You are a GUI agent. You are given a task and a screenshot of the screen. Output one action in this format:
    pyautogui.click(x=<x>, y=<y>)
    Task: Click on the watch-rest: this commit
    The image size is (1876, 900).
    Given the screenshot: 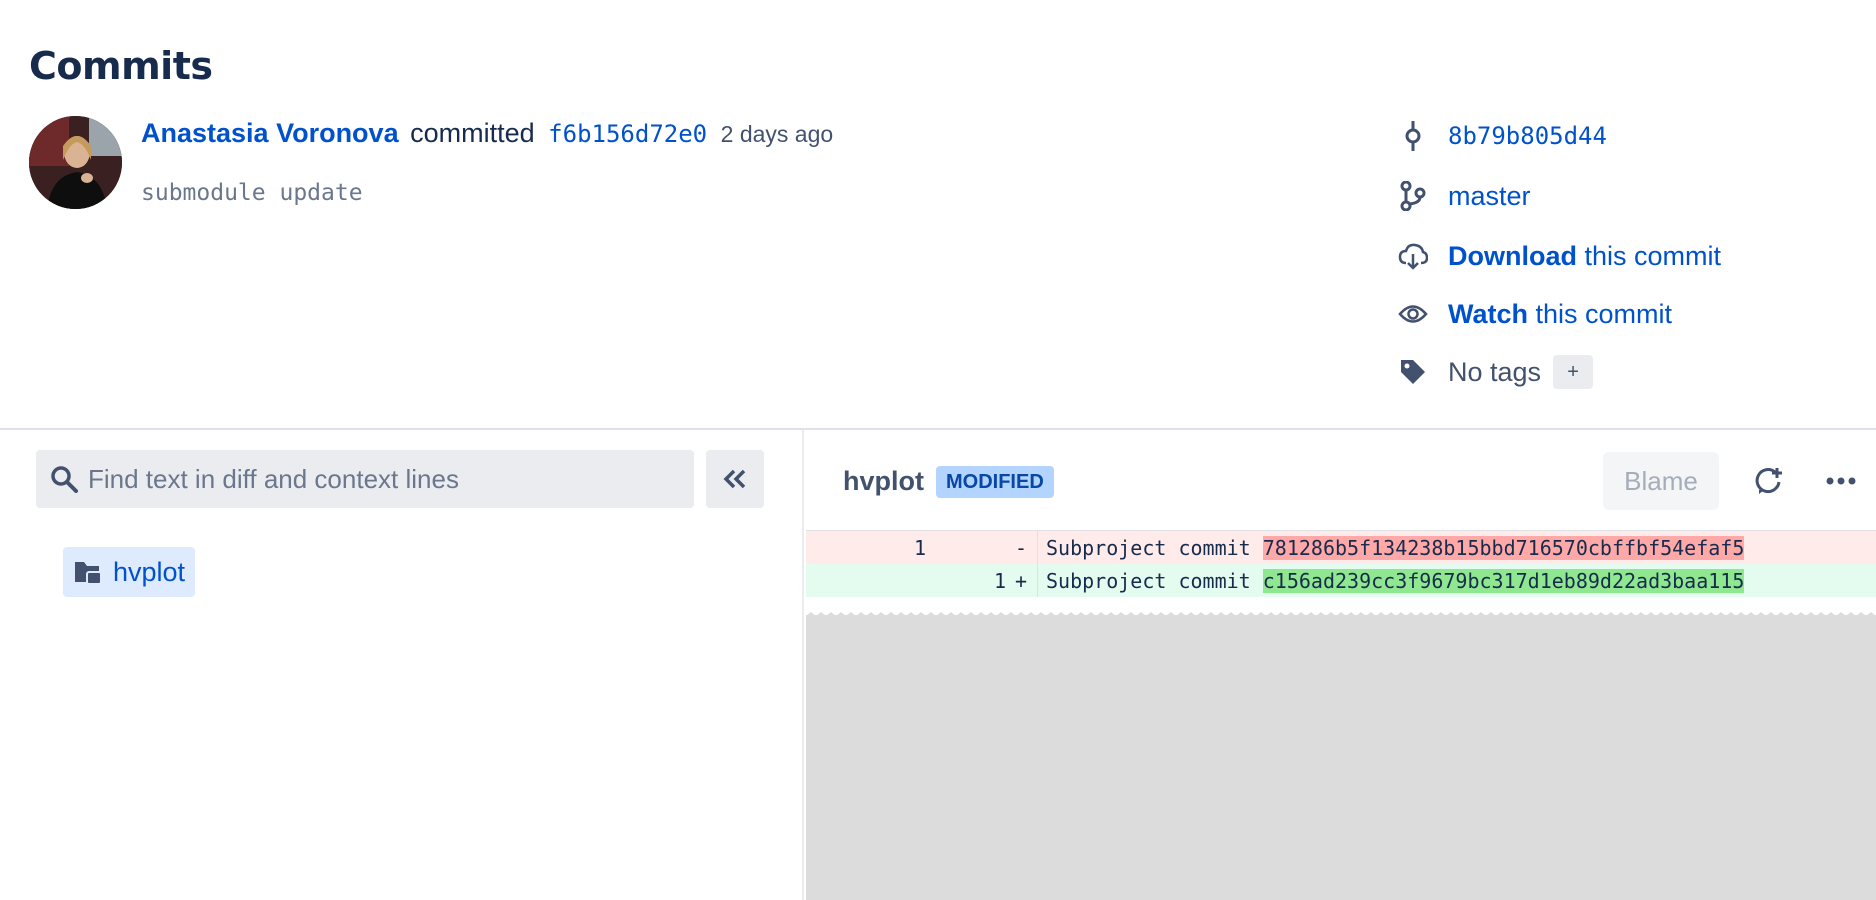 What is the action you would take?
    pyautogui.click(x=1604, y=314)
    